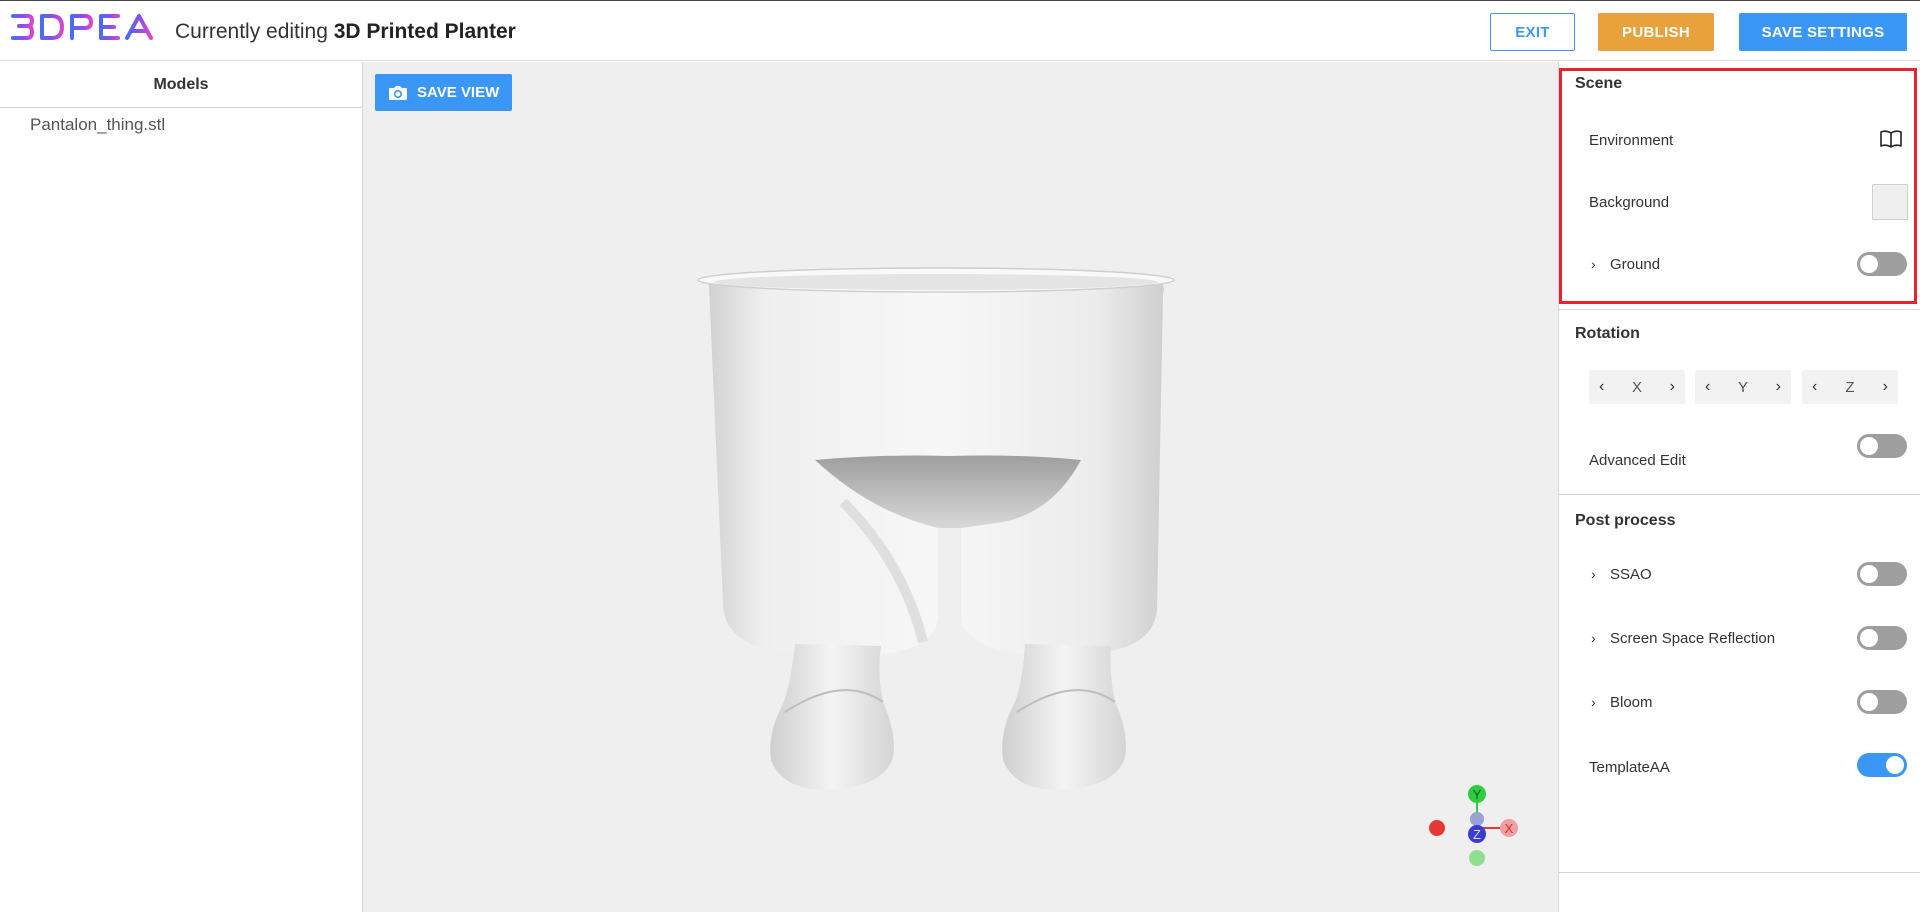 The height and width of the screenshot is (912, 1920). Describe the element at coordinates (1635, 264) in the screenshot. I see `ground-label: Ground` at that location.